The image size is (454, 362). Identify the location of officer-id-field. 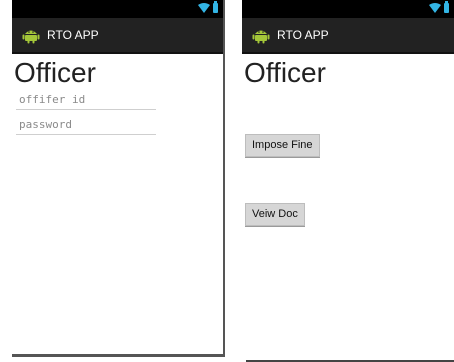
(86, 100).